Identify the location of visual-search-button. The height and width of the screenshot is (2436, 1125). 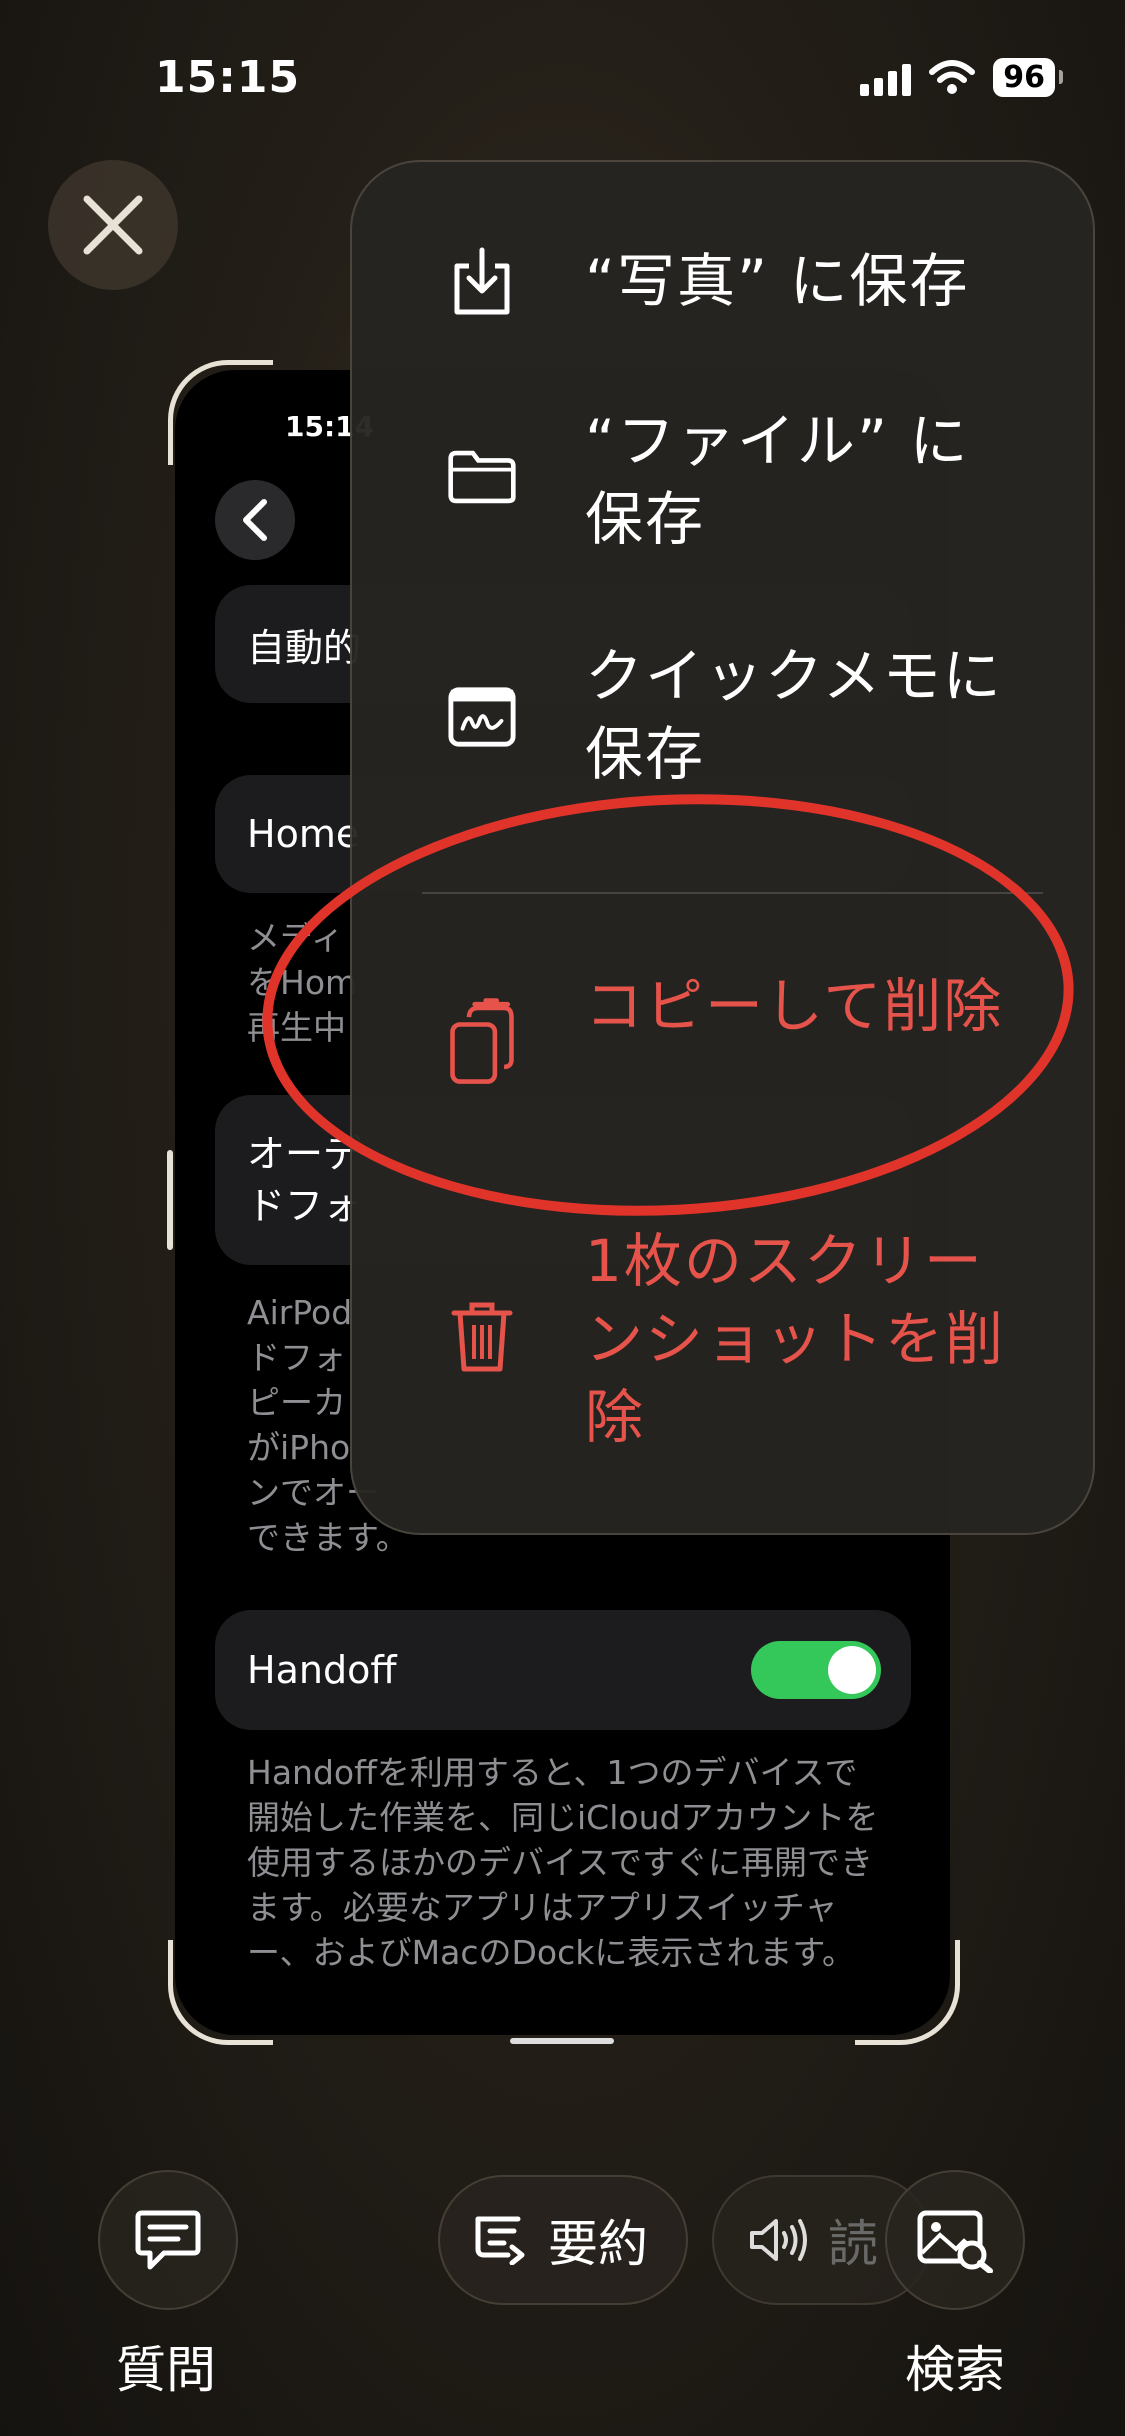
(955, 2240).